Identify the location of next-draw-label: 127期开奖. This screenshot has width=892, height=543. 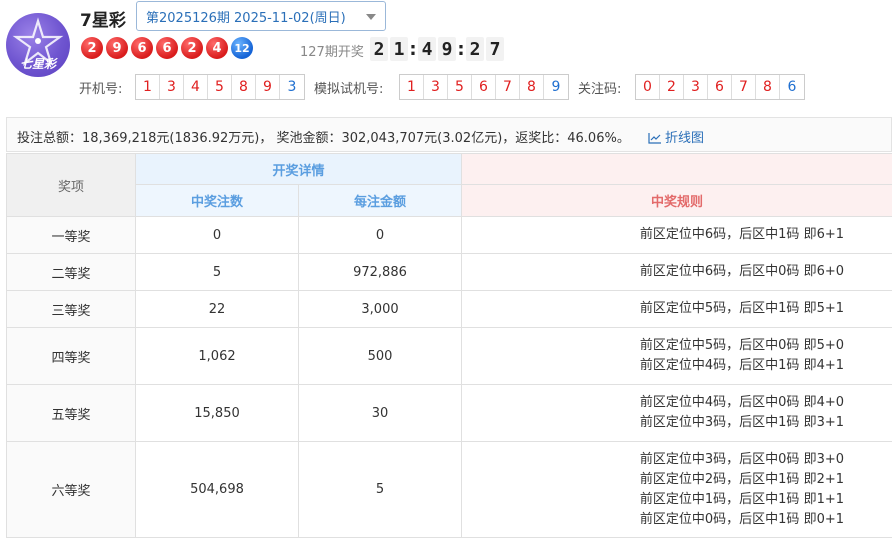
(332, 52).